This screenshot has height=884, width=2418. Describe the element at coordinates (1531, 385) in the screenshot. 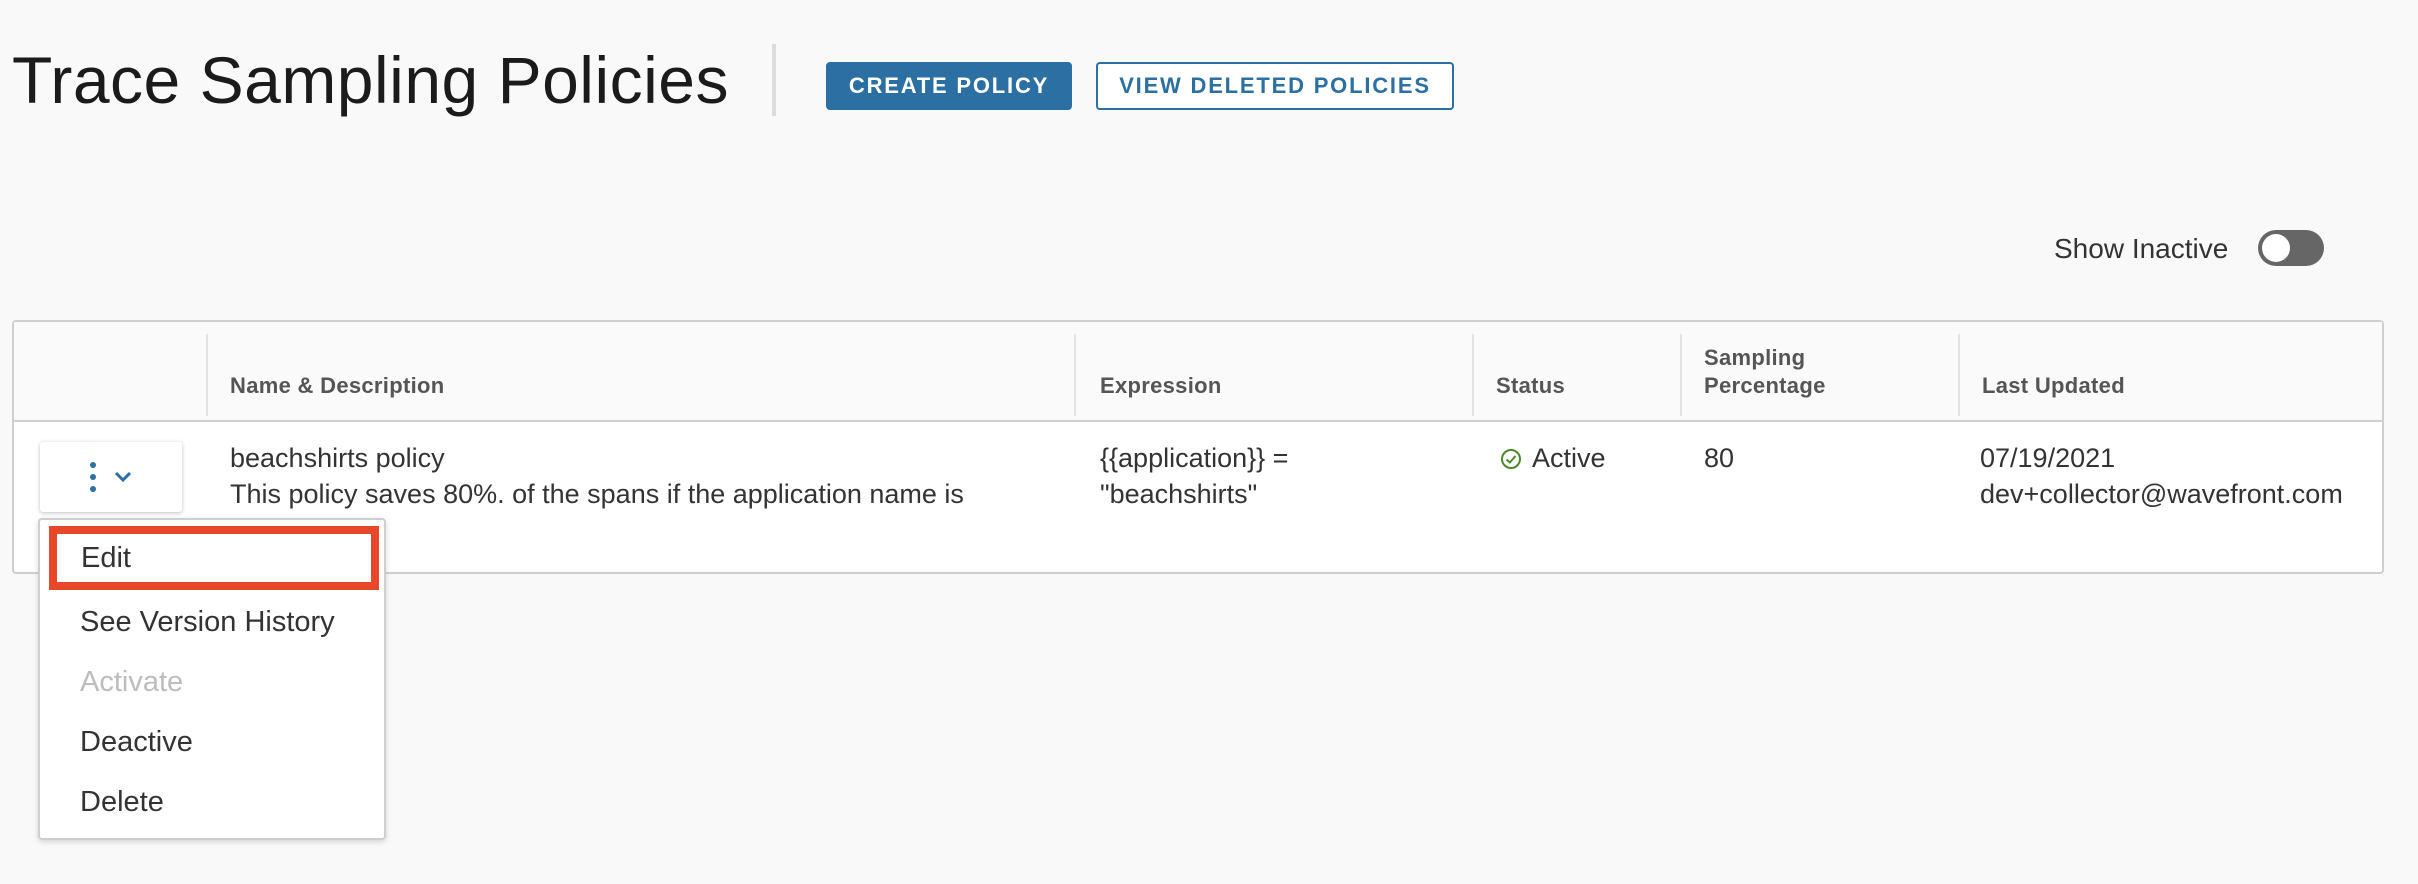

I see `header-status: Status` at that location.